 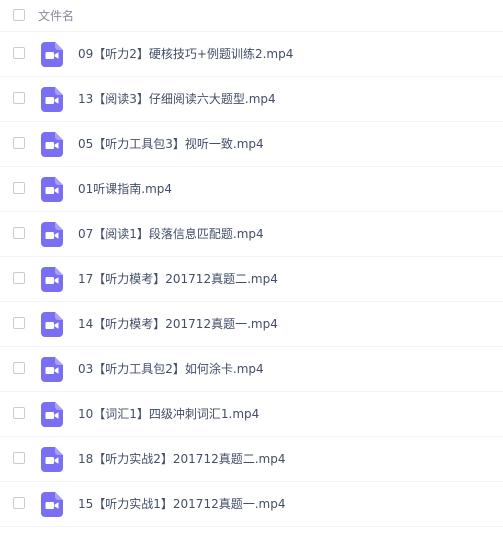 What do you see at coordinates (178, 279) in the screenshot?
I see `file-name: 17【听力模考】201712真题二.mp4` at bounding box center [178, 279].